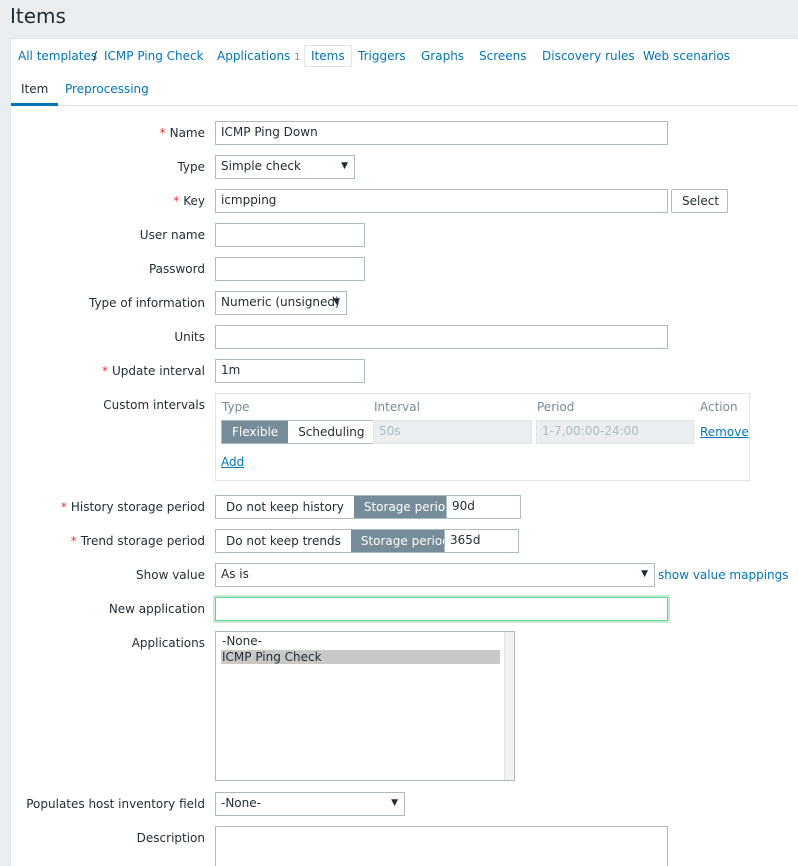 This screenshot has width=798, height=866. I want to click on show-value-label: Show value, so click(170, 575).